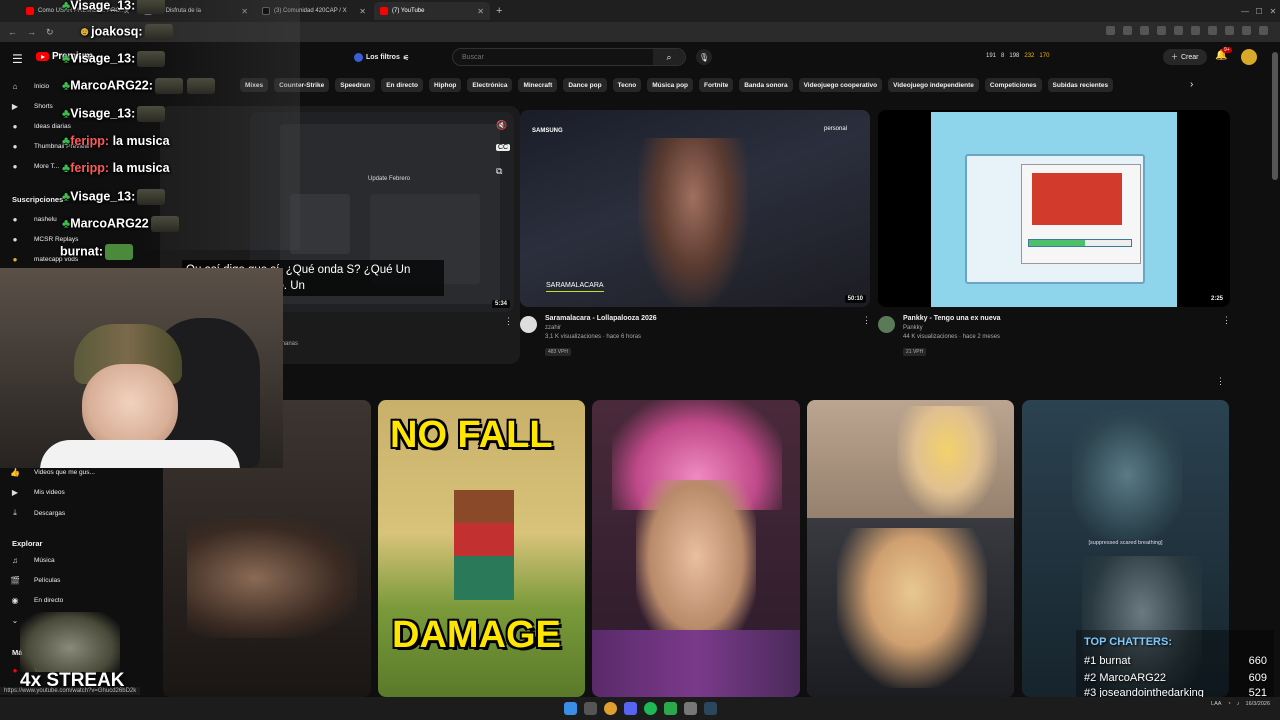 The width and height of the screenshot is (1280, 720). I want to click on sidebar-item-my-videos: ▶ Mis videos, so click(37, 492).